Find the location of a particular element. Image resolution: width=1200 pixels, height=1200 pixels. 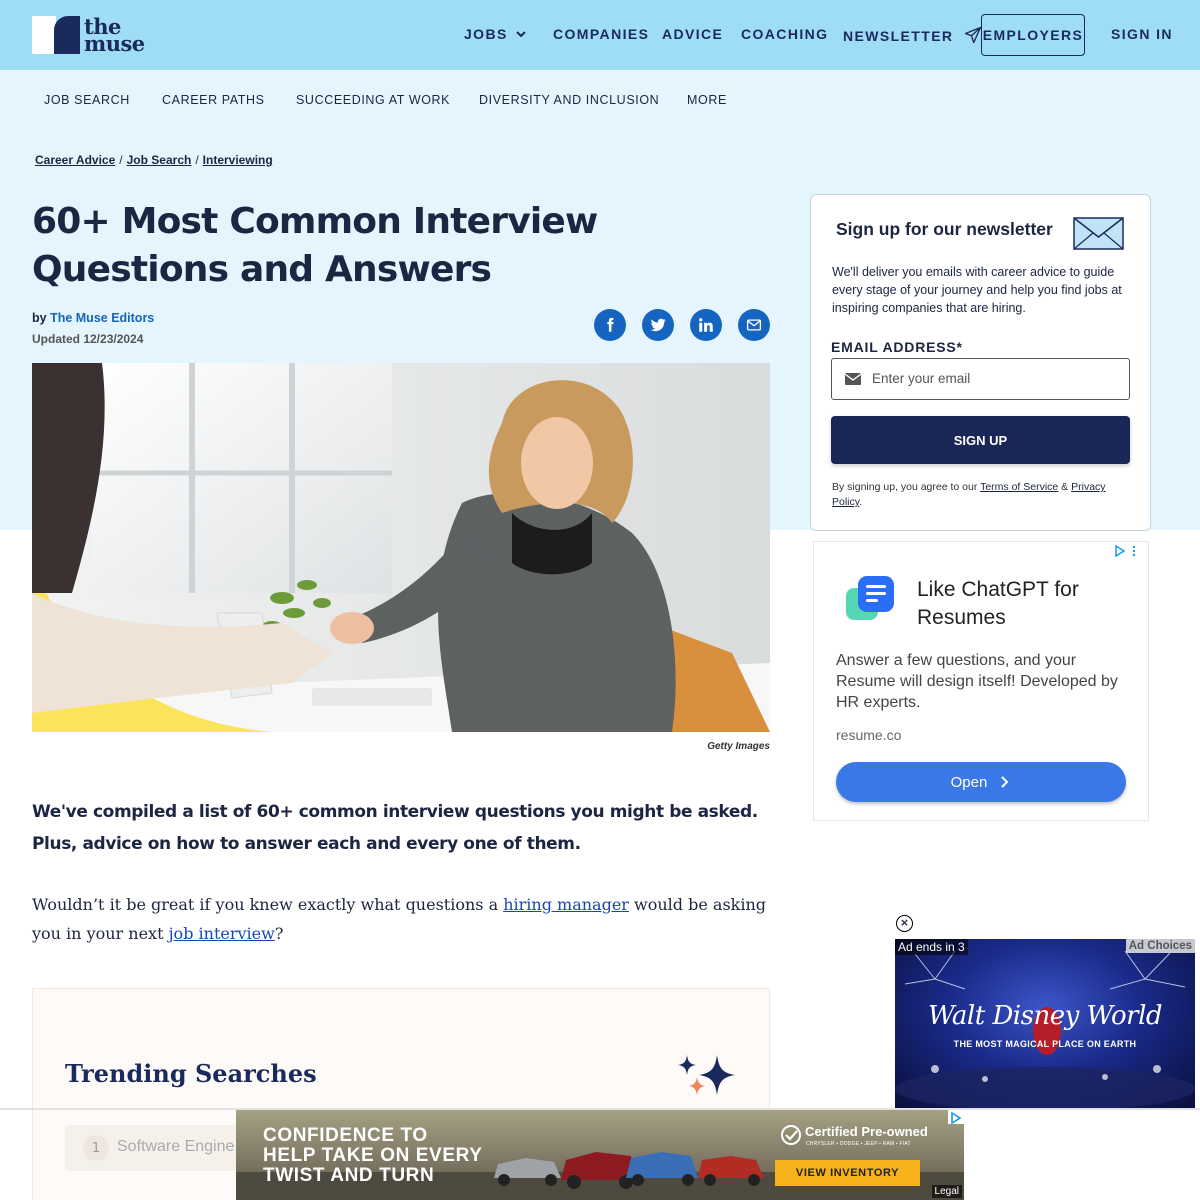

image-caption: Getty Images is located at coordinates (738, 746).